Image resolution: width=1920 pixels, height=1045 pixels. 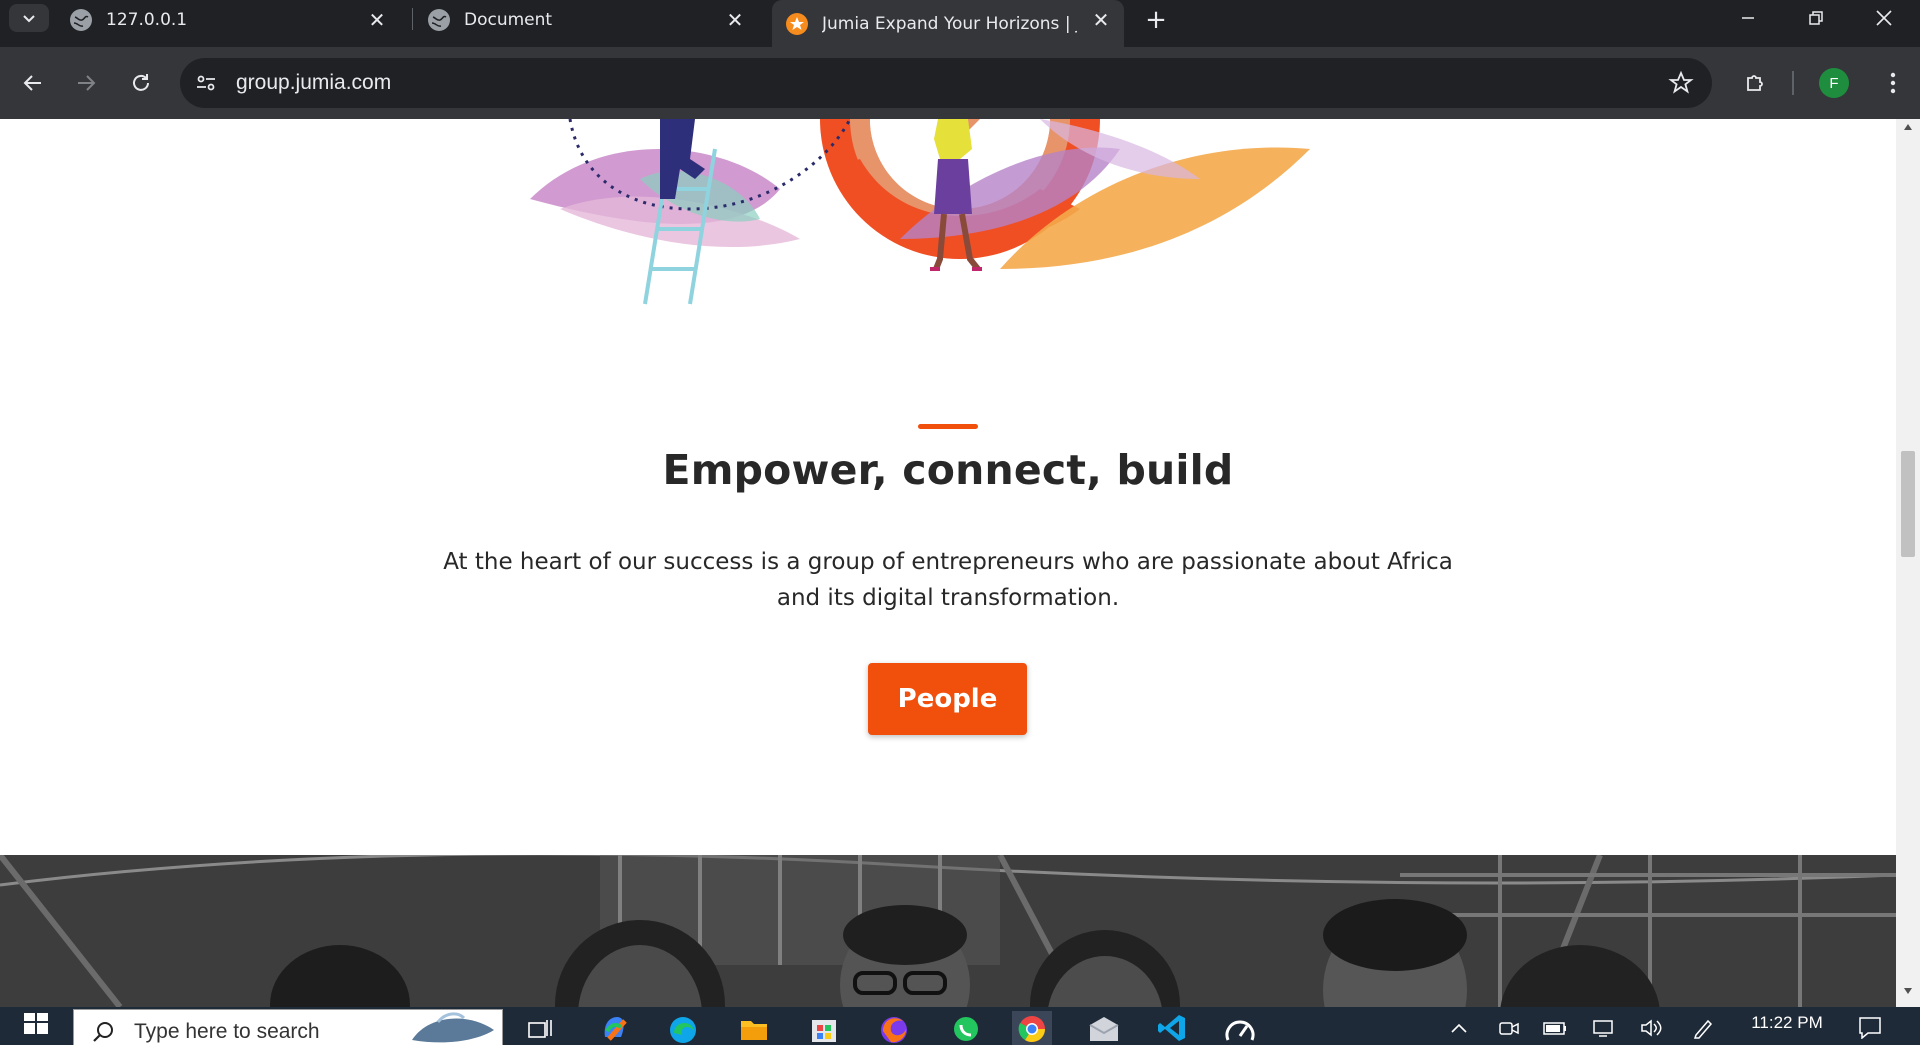 I want to click on firefox-icon, so click(x=894, y=1028).